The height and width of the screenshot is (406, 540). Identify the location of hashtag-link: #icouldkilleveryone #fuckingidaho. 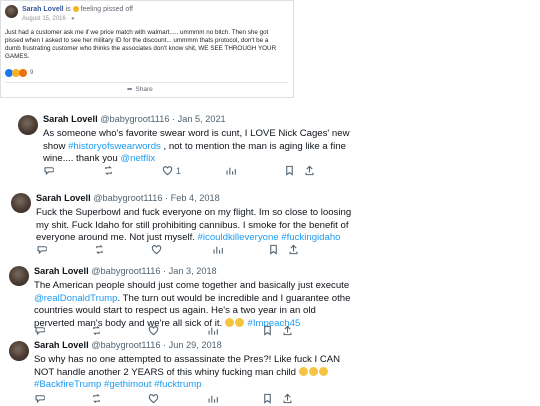
(269, 237).